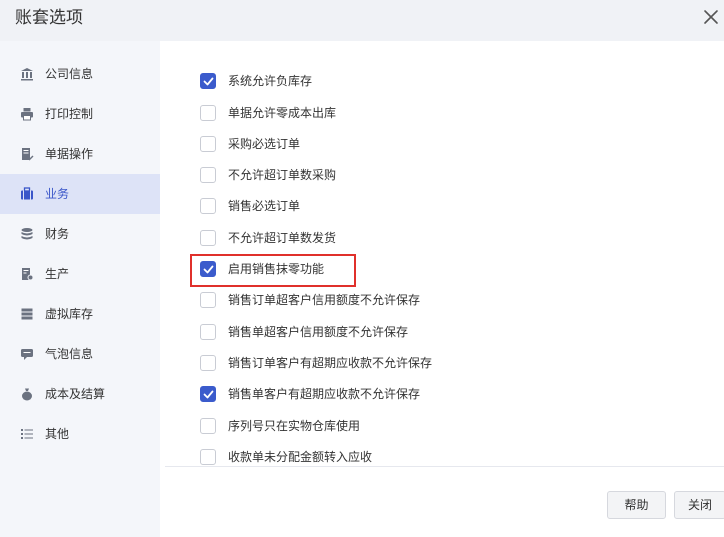  I want to click on sidebar-item-company-info: 公司信息, so click(80, 74).